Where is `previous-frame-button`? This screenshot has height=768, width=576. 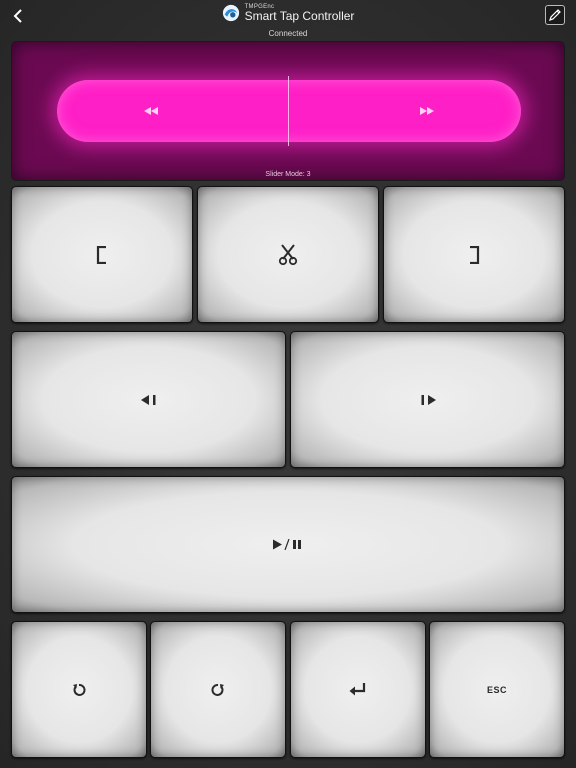 previous-frame-button is located at coordinates (148, 399).